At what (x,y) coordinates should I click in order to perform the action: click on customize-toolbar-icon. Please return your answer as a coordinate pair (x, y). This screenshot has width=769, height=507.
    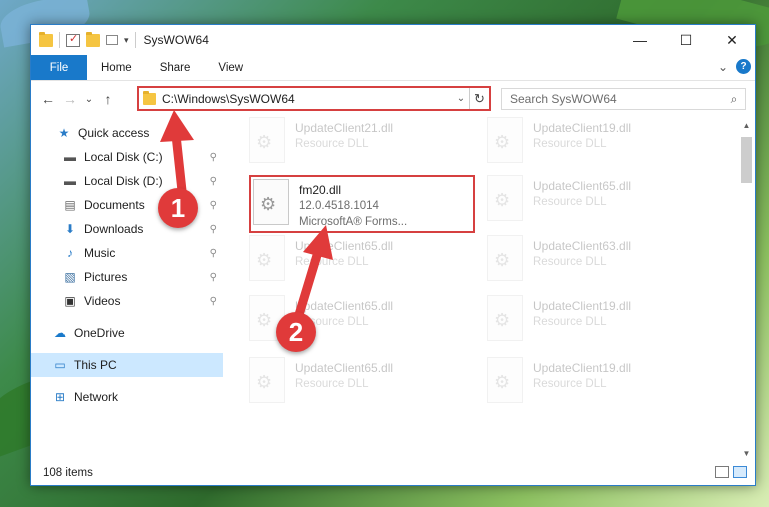
    Looking at the image, I should click on (112, 40).